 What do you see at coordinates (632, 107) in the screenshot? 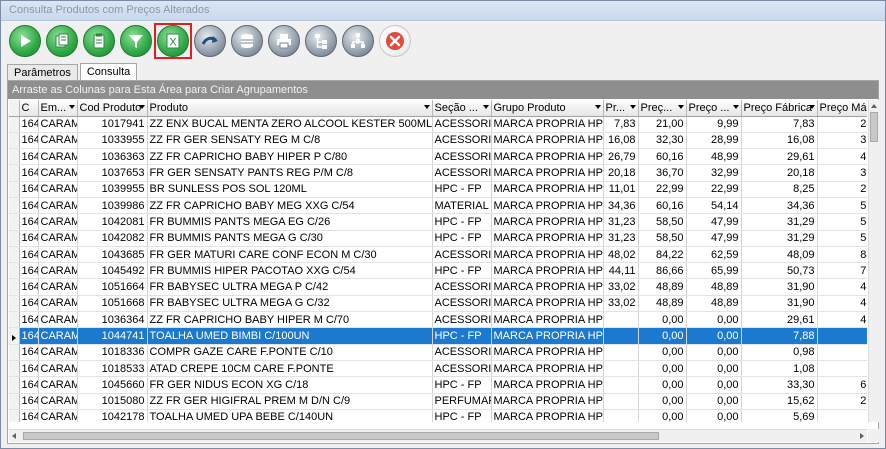
I see `chevron-down-icon` at bounding box center [632, 107].